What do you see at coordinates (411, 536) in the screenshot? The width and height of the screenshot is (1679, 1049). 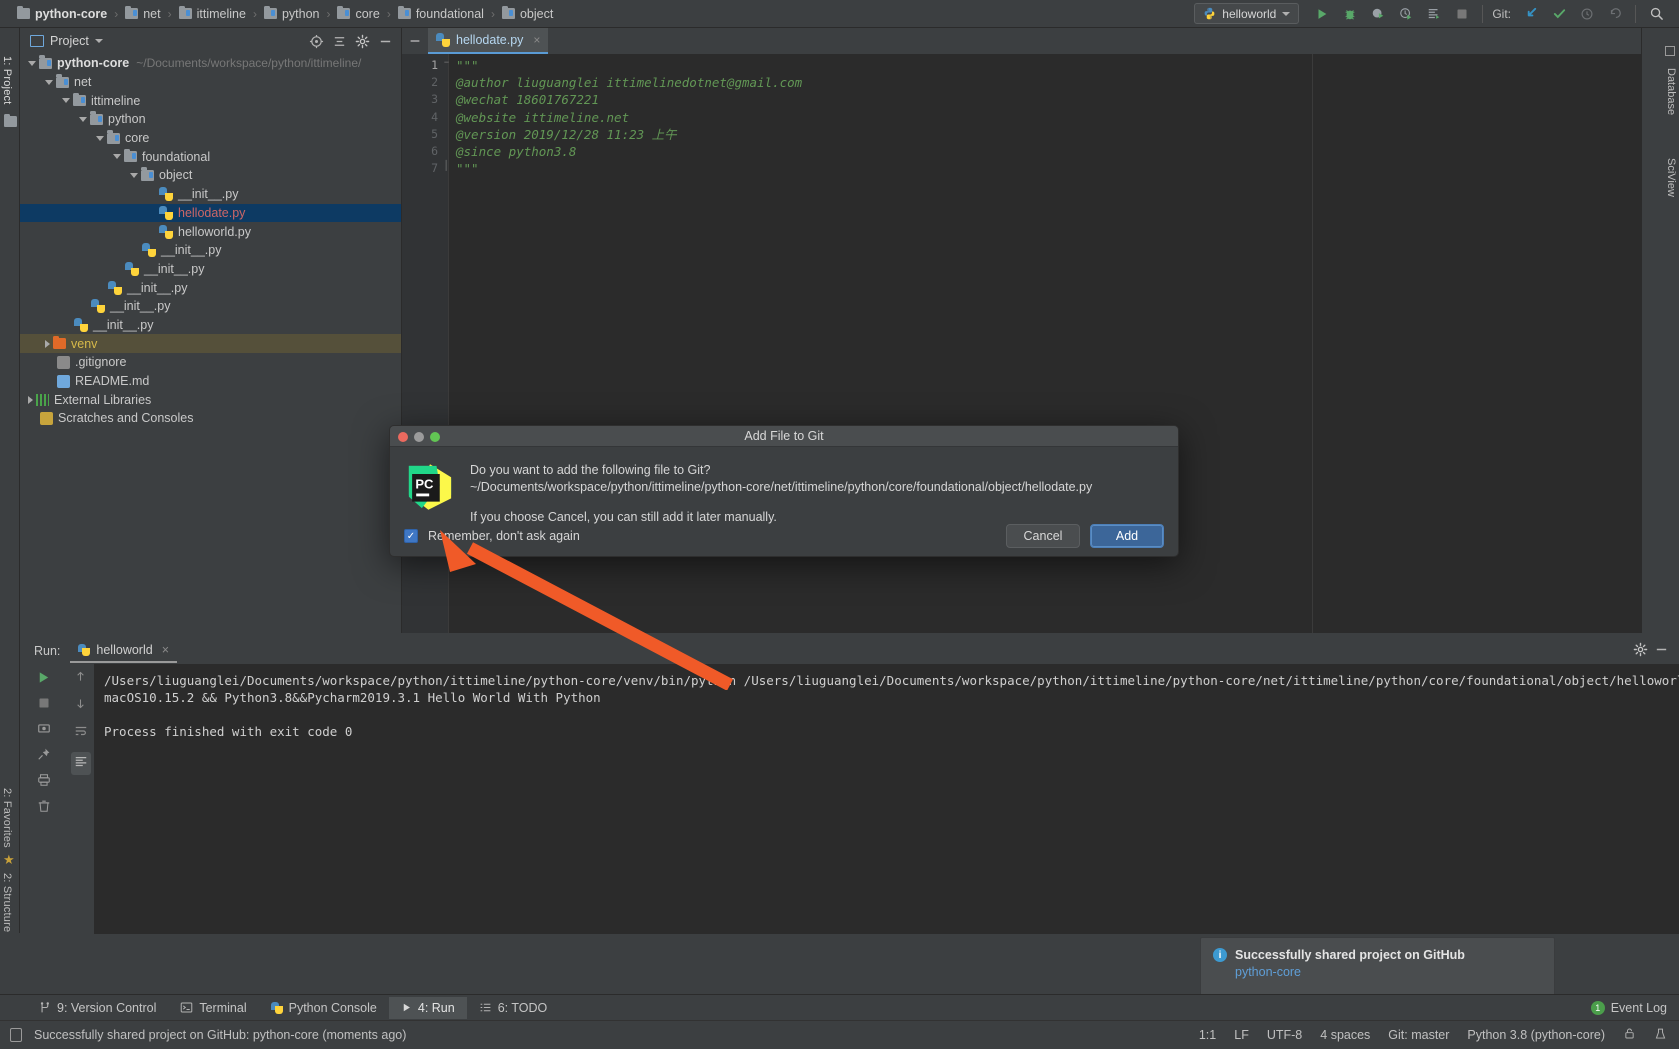 I see `remember-checkbox: ✓` at bounding box center [411, 536].